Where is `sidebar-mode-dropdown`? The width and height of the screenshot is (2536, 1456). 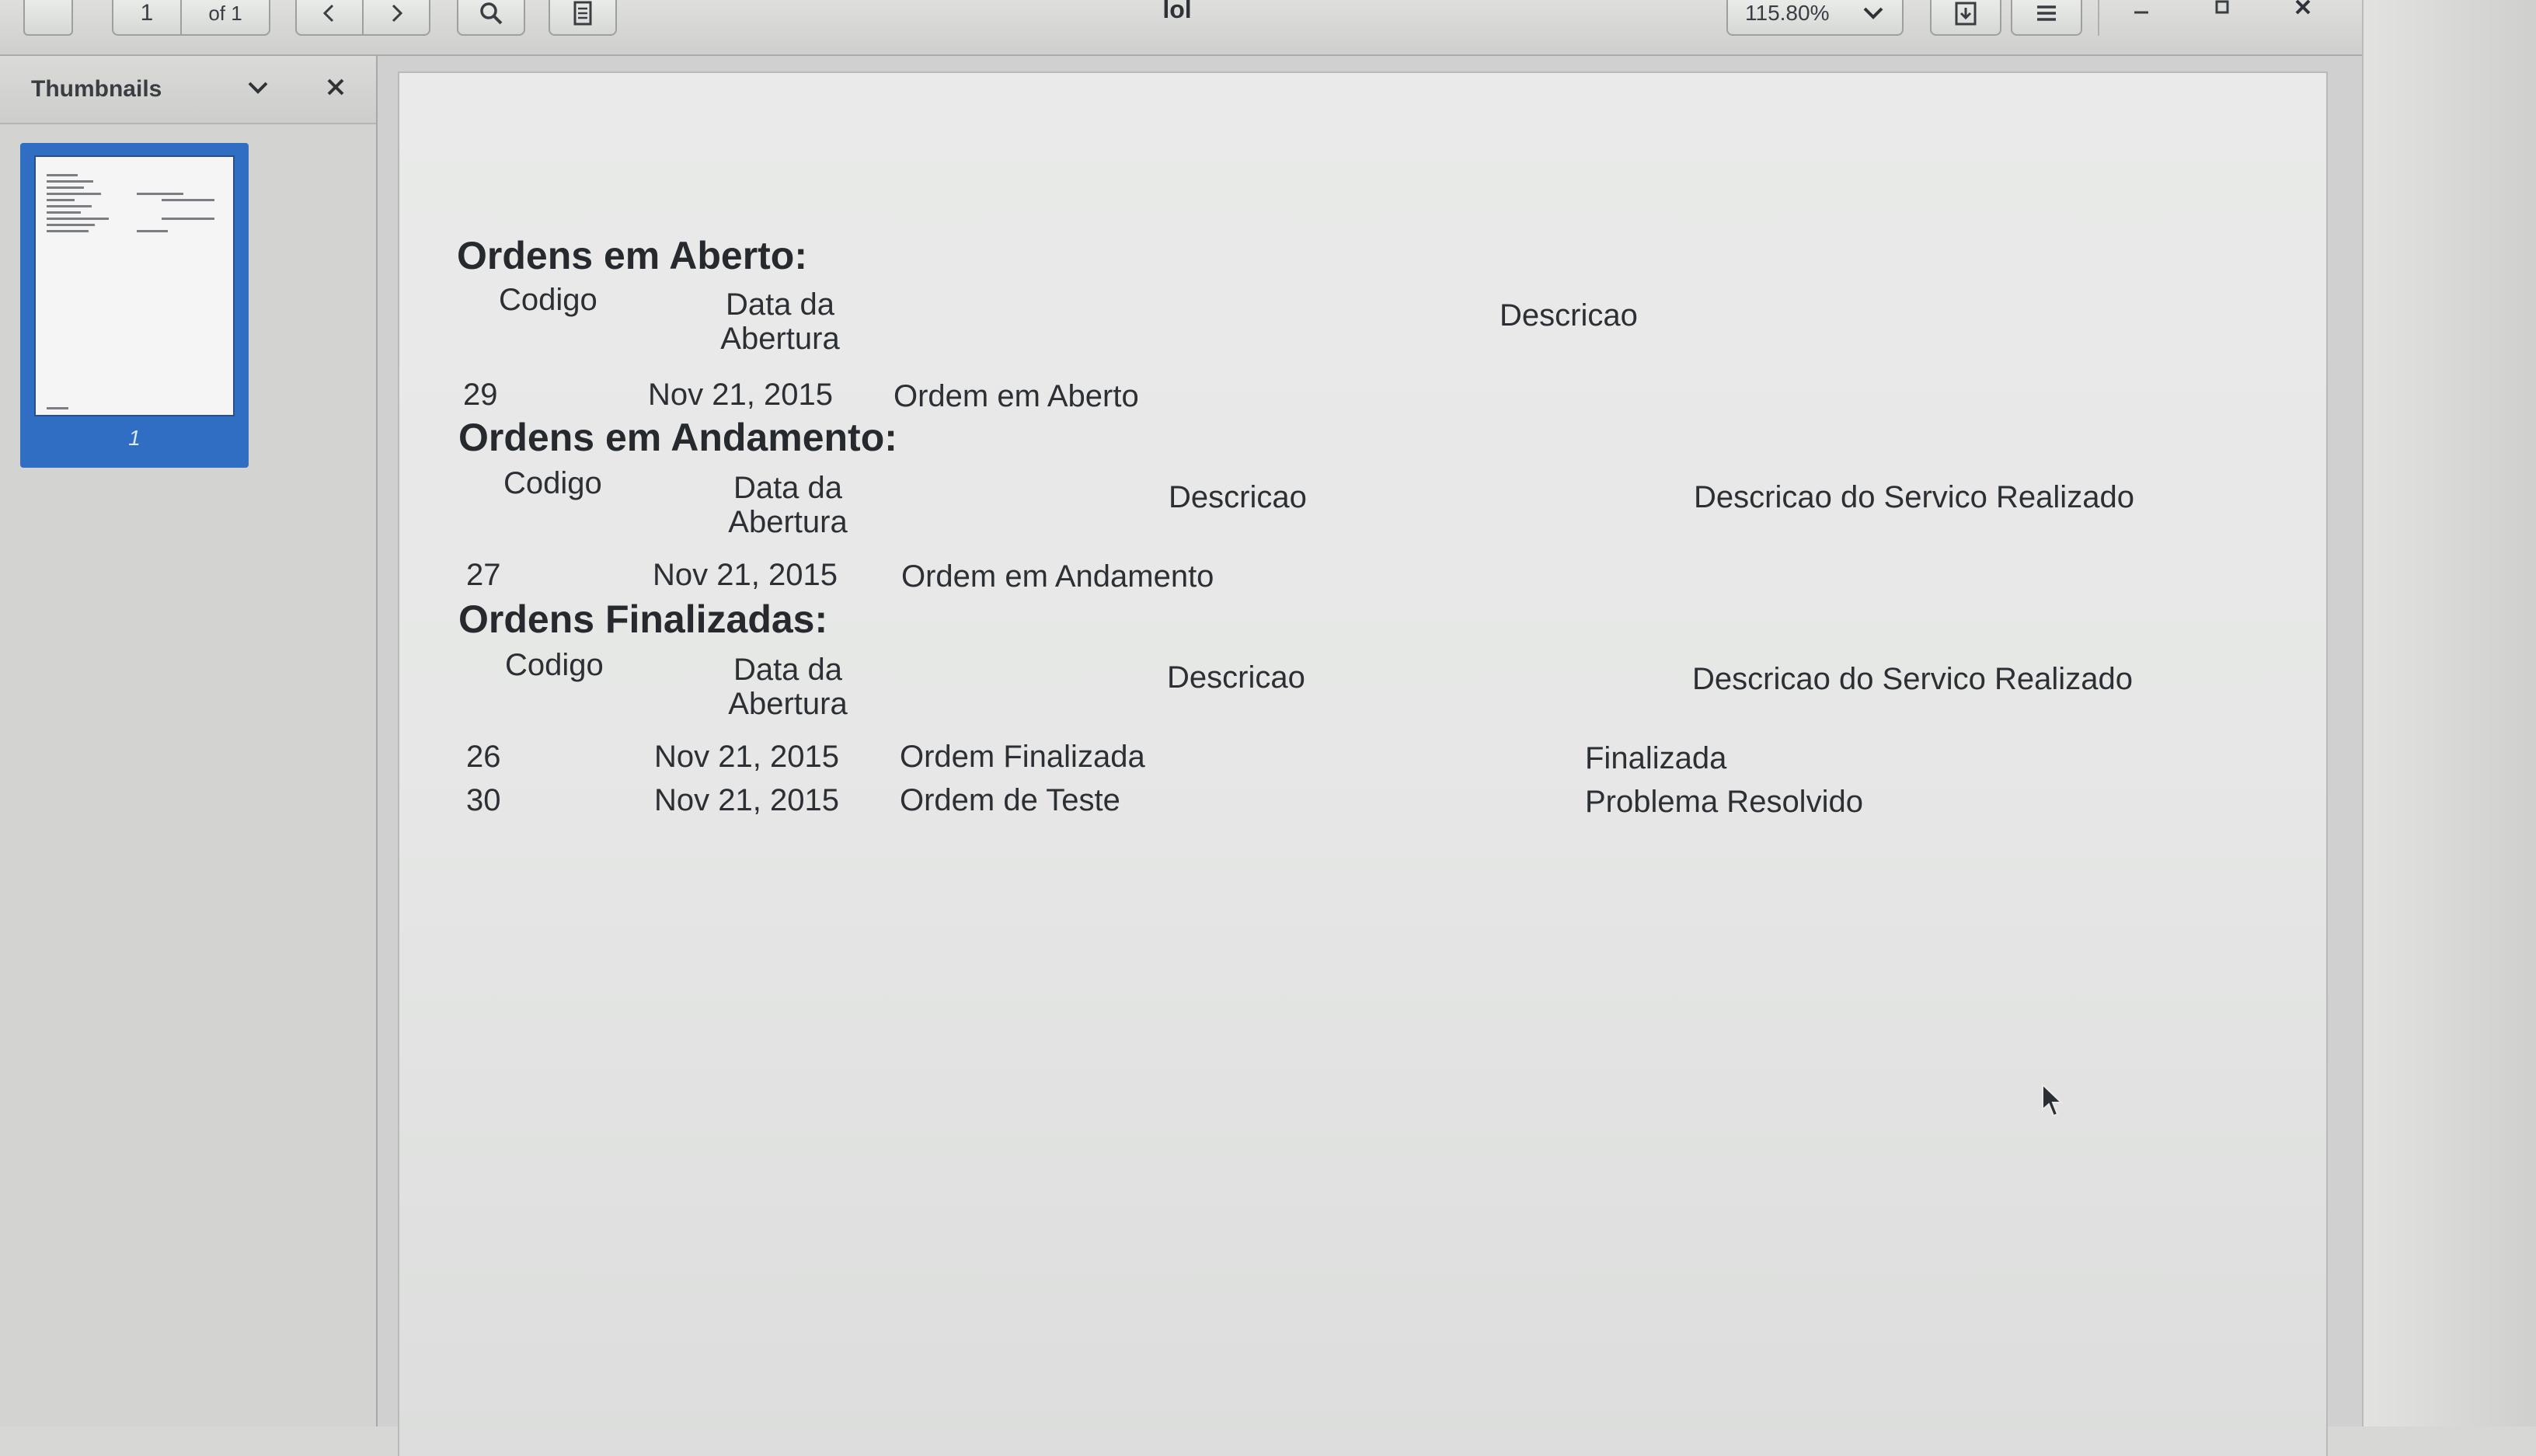
sidebar-mode-dropdown is located at coordinates (258, 90).